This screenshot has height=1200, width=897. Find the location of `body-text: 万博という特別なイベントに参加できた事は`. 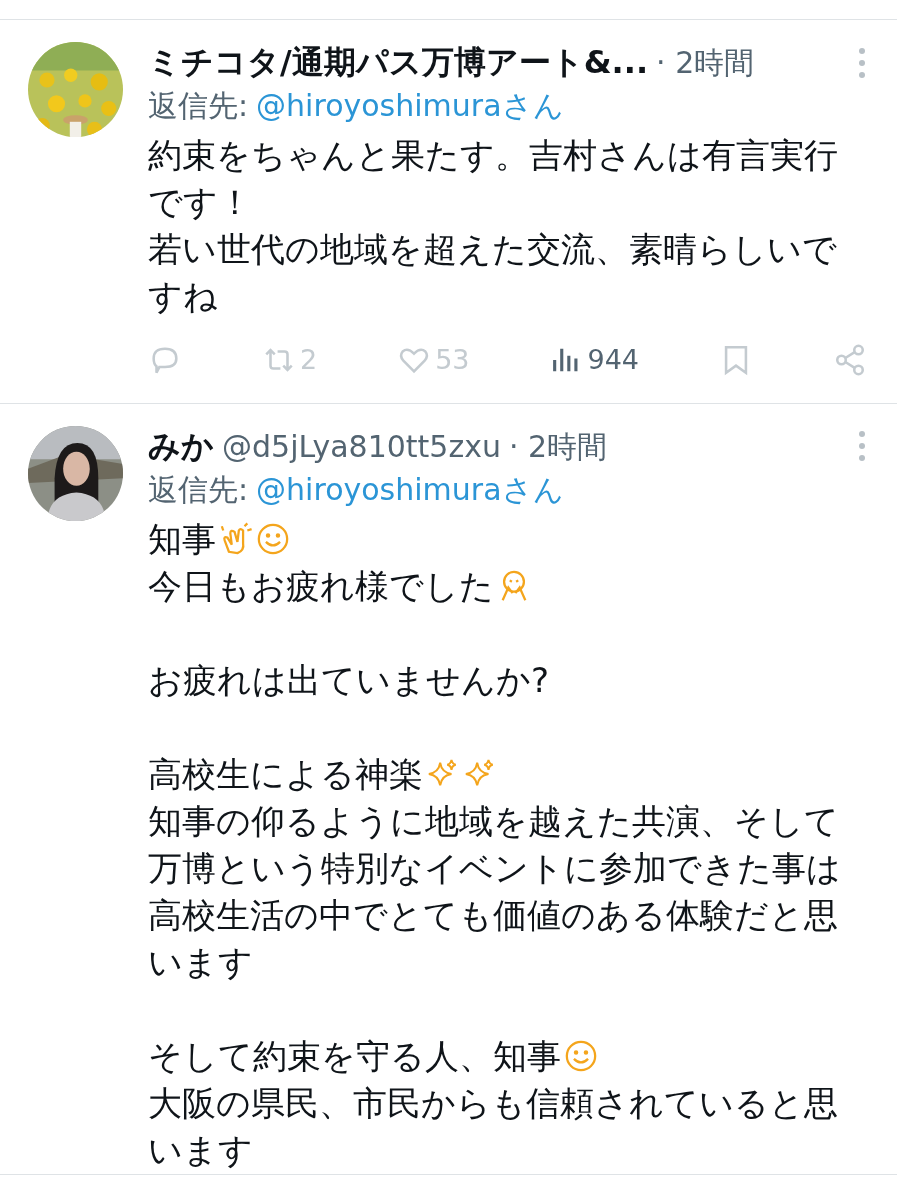

body-text: 万博という特別なイベントに参加できた事は is located at coordinates (494, 868).